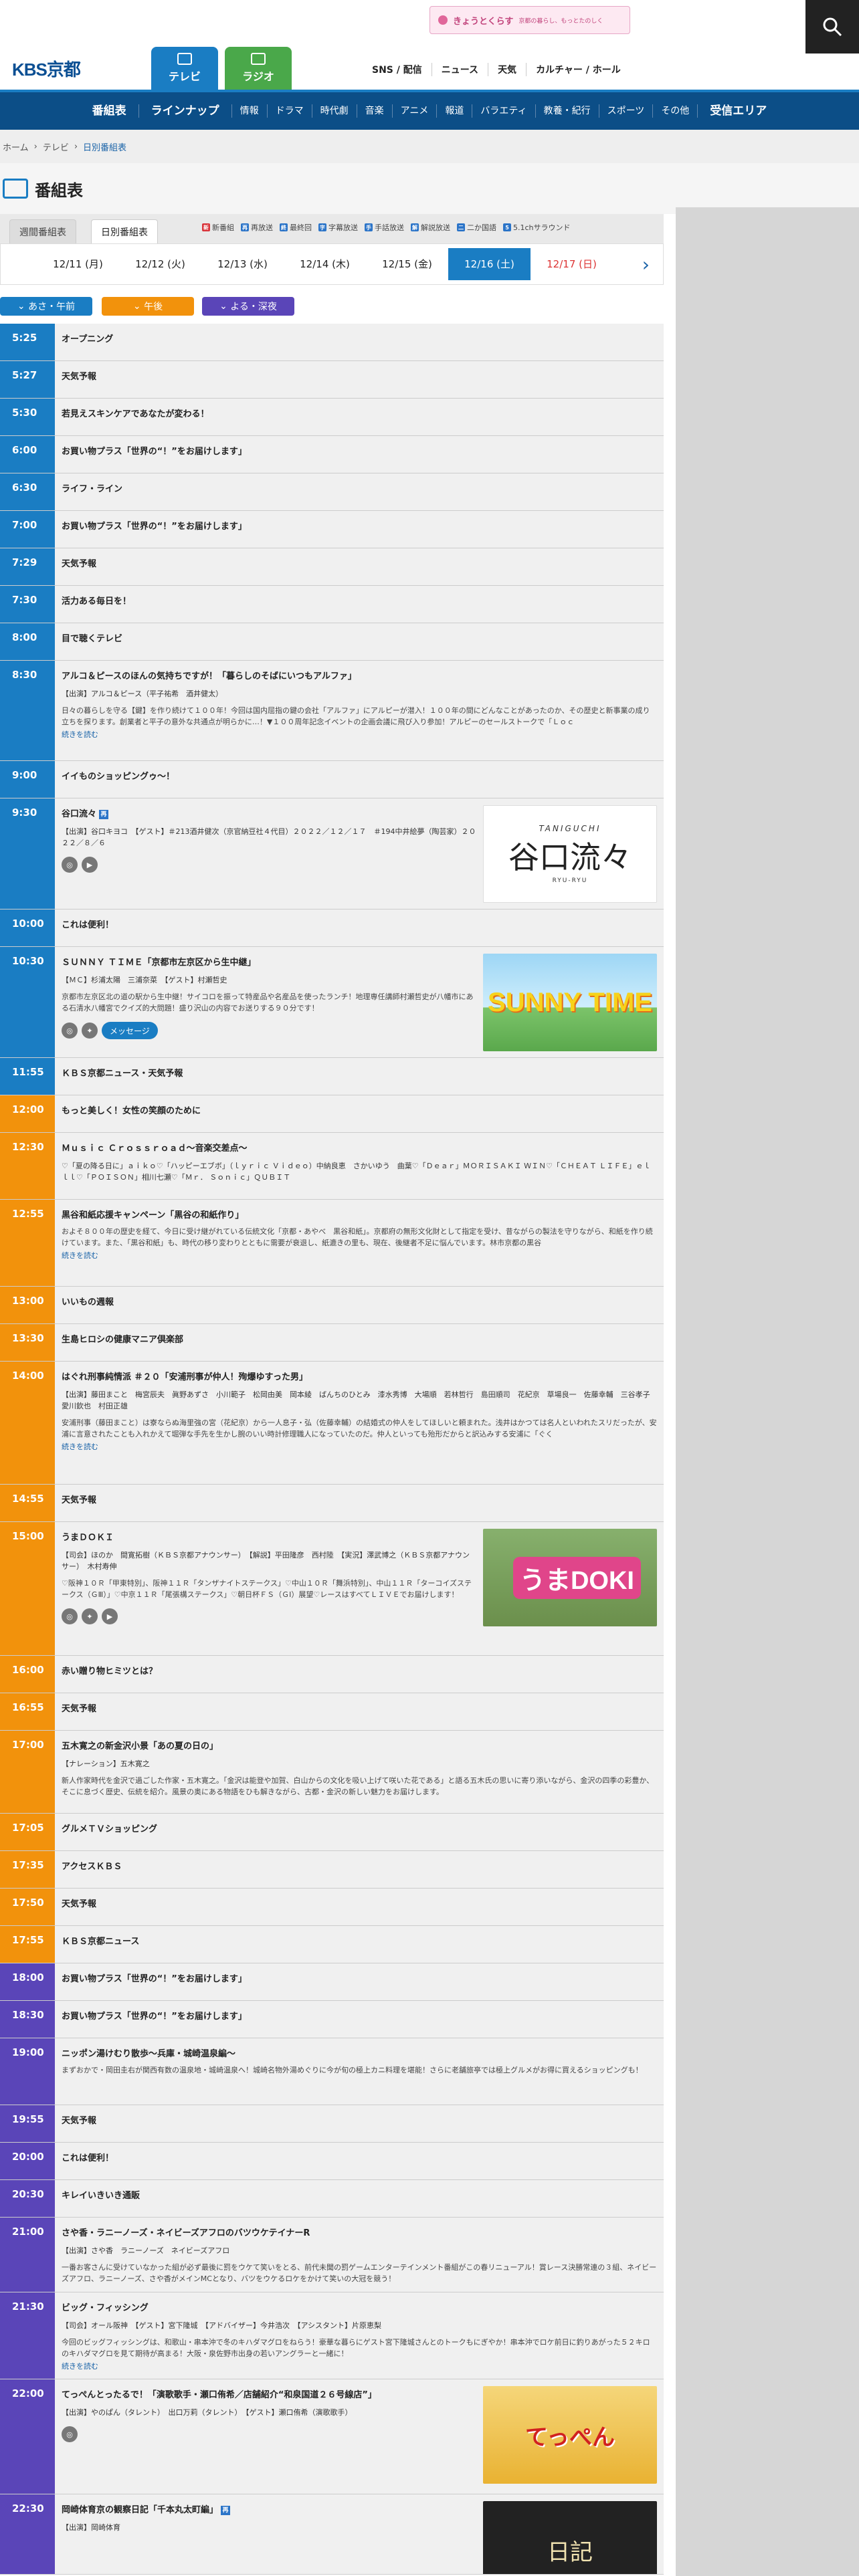 Image resolution: width=859 pixels, height=2576 pixels. I want to click on promo-banner: きょうとくらす 京都の暮らし、もっとたのしく, so click(530, 20).